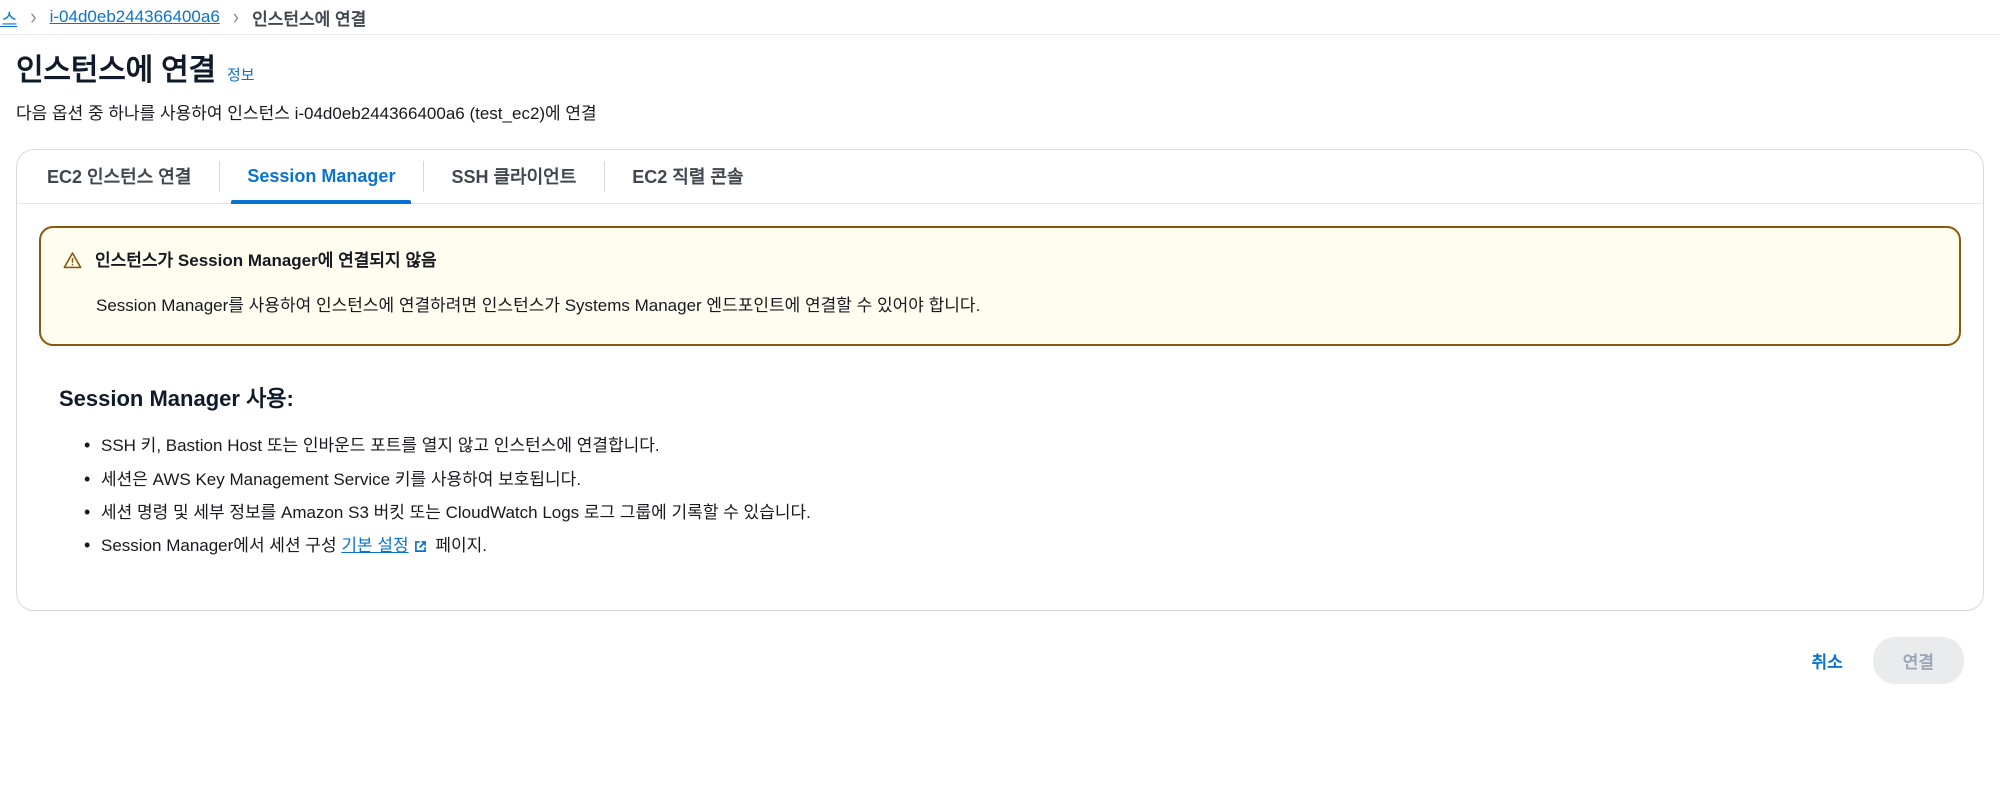 The image size is (2000, 801). Describe the element at coordinates (8, 17) in the screenshot. I see `breadcrumb-item-instances: 턴스` at that location.